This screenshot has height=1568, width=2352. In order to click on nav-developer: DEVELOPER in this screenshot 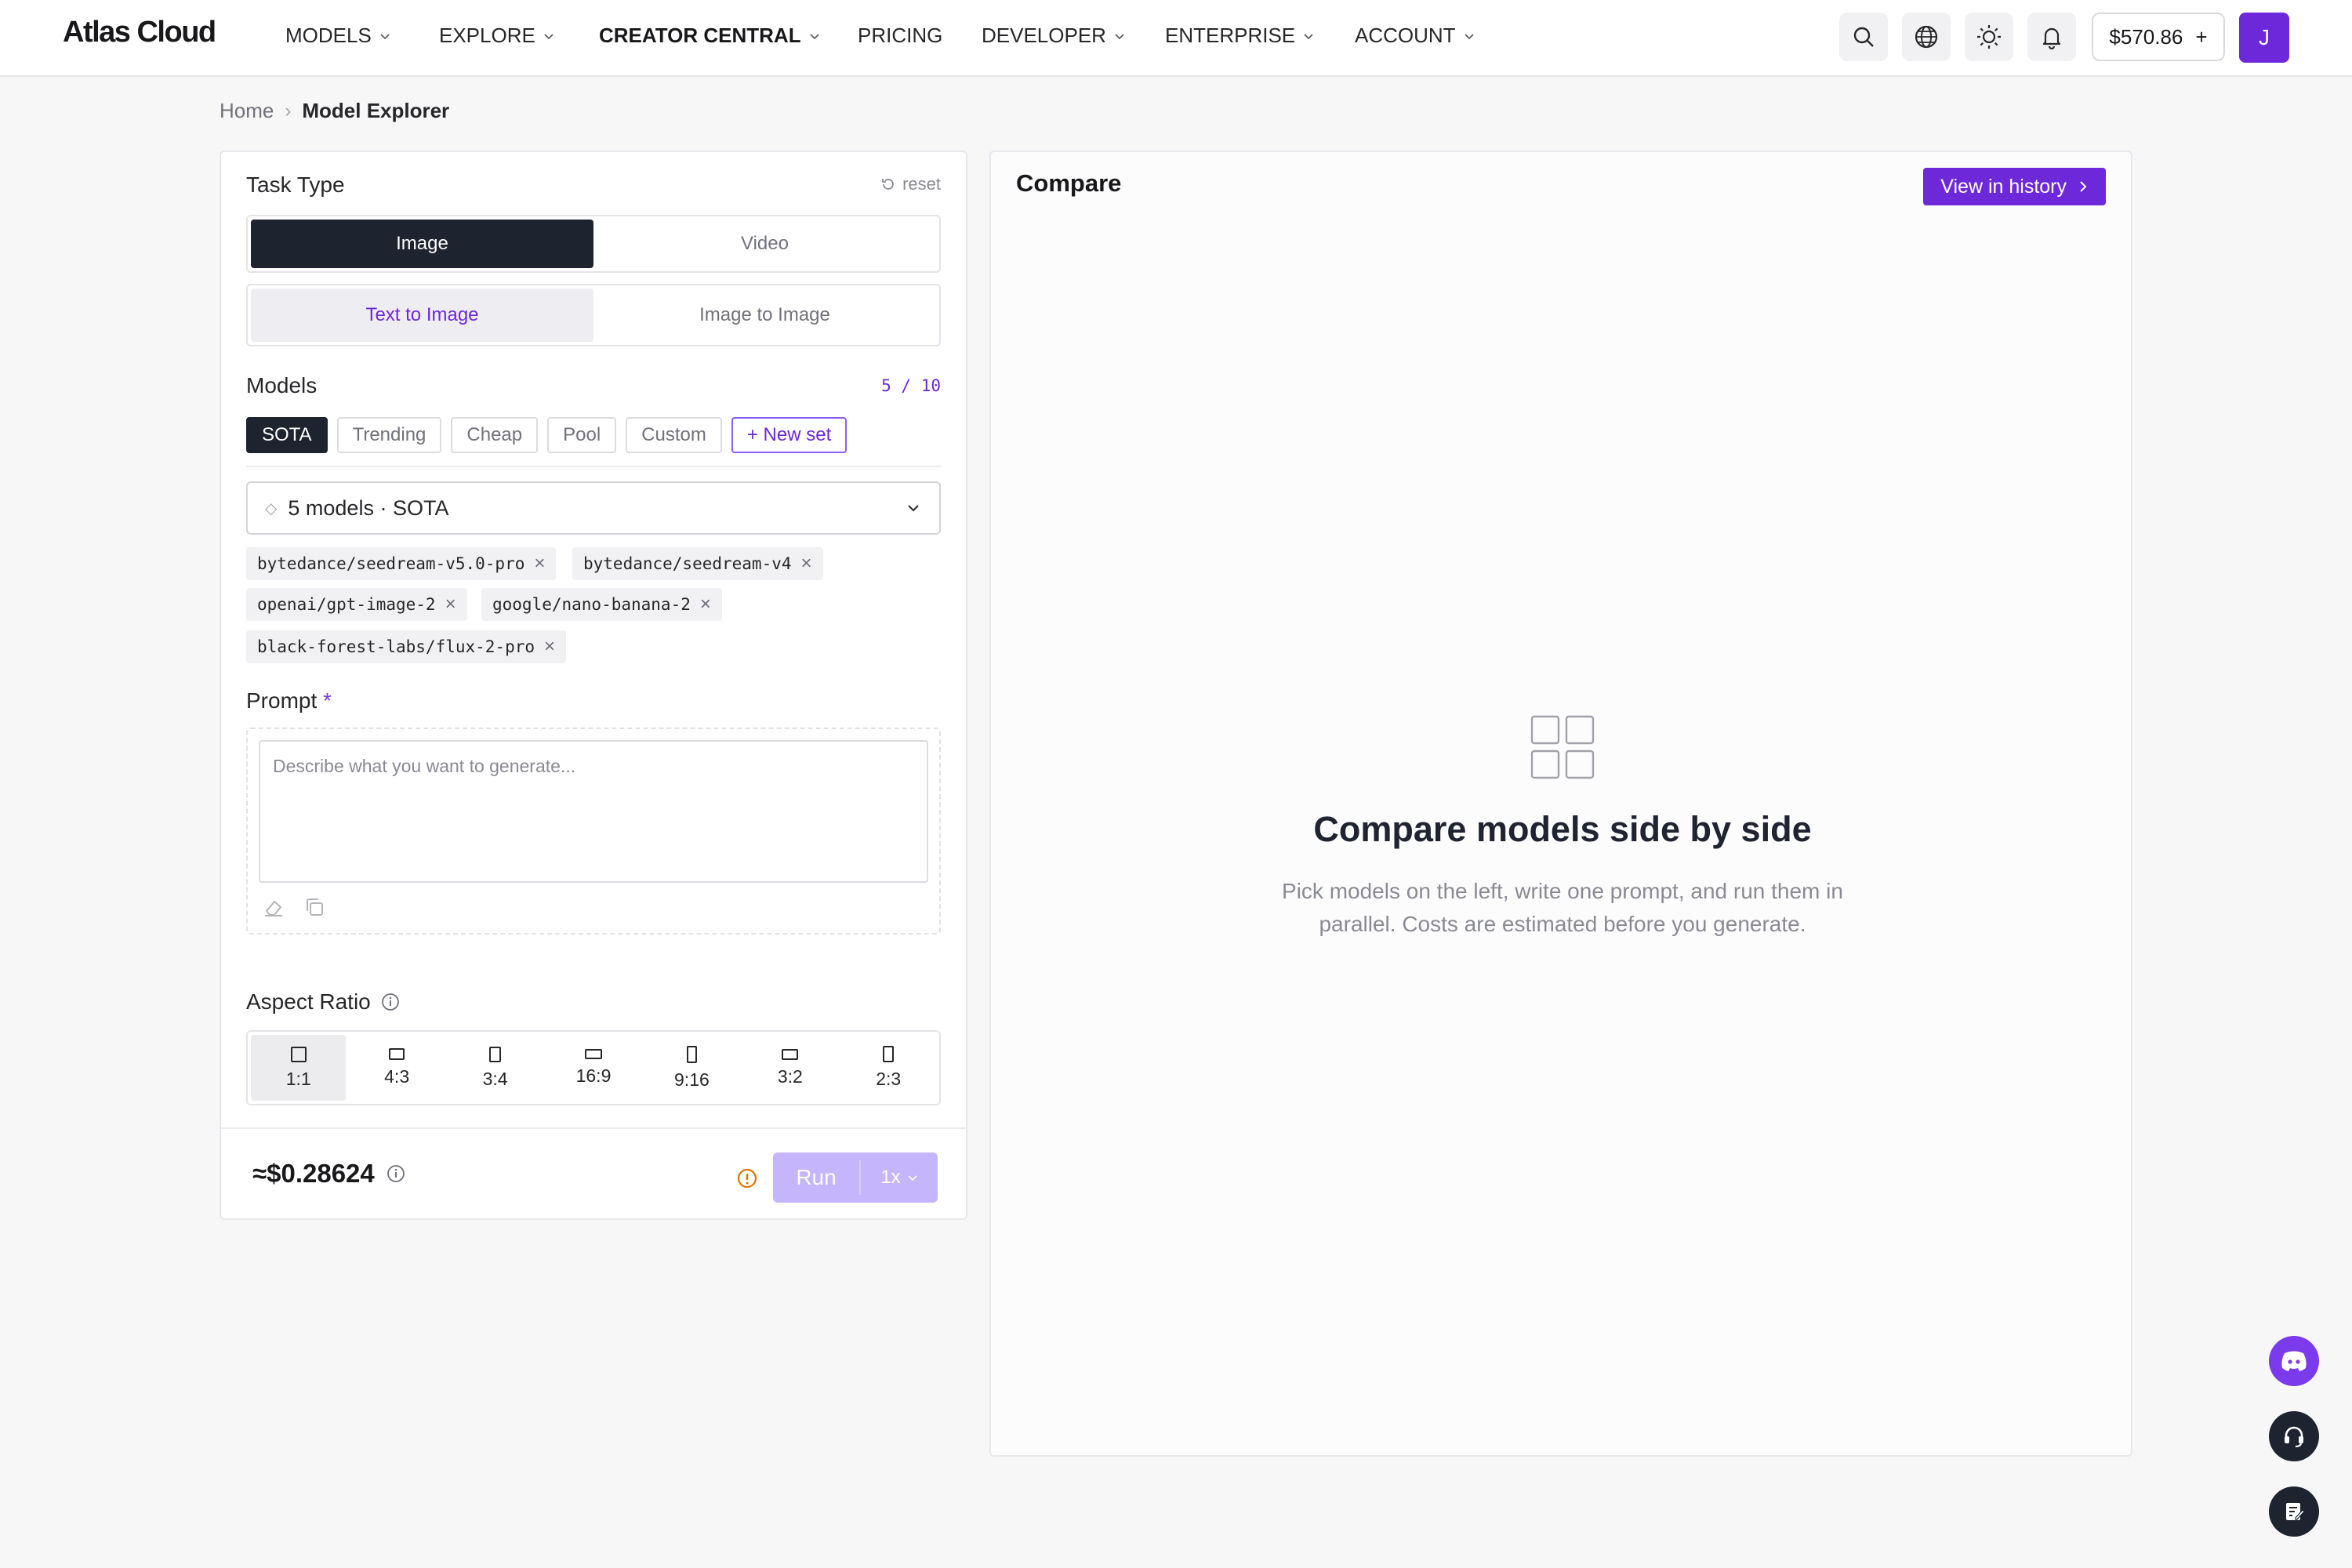, I will do `click(1053, 36)`.